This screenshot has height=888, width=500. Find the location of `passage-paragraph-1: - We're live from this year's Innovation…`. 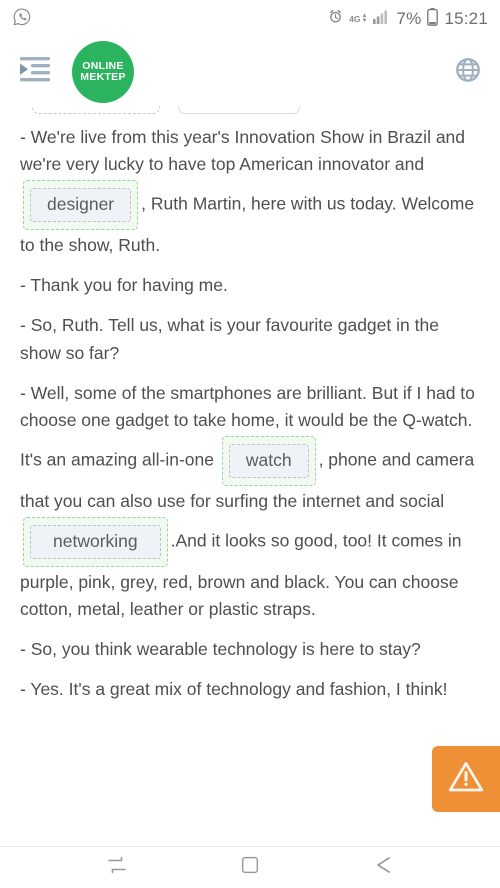

passage-paragraph-1: - We're live from this year's Innovation… is located at coordinates (250, 191).